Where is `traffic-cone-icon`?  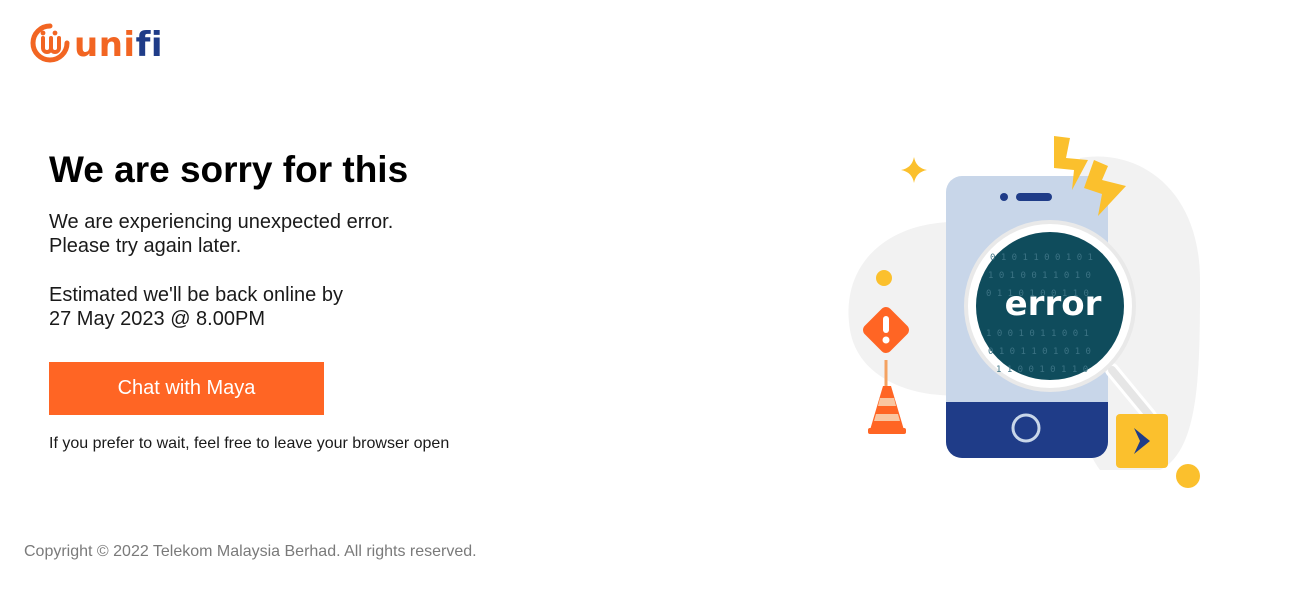
traffic-cone-icon is located at coordinates (887, 410).